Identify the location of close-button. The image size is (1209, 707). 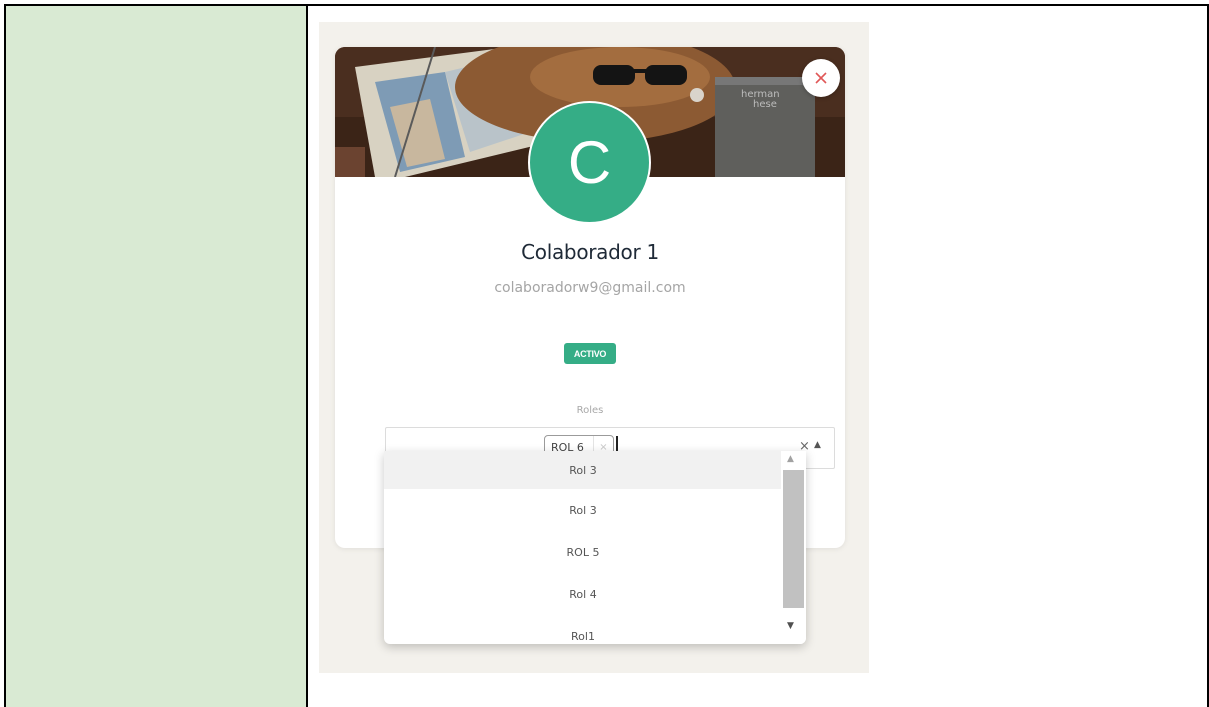
(821, 78).